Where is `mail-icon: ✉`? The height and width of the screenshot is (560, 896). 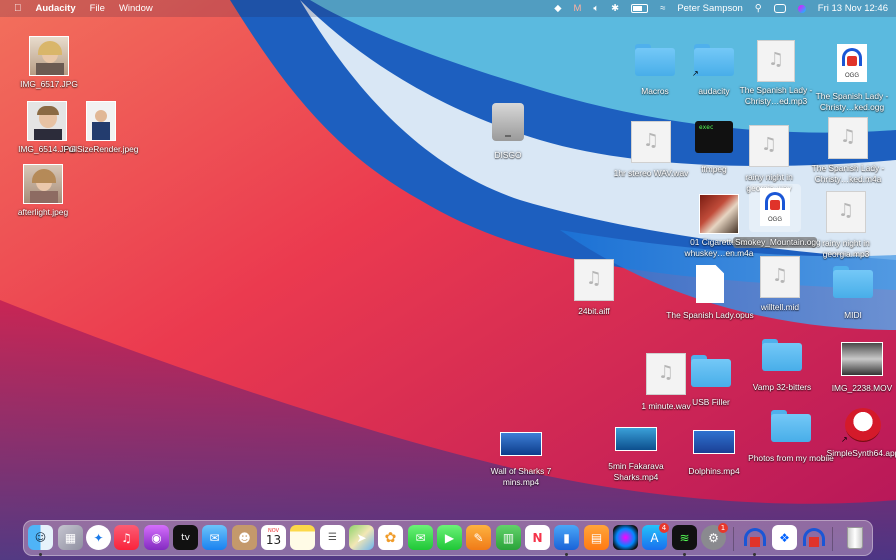
mail-icon: ✉ is located at coordinates (214, 537).